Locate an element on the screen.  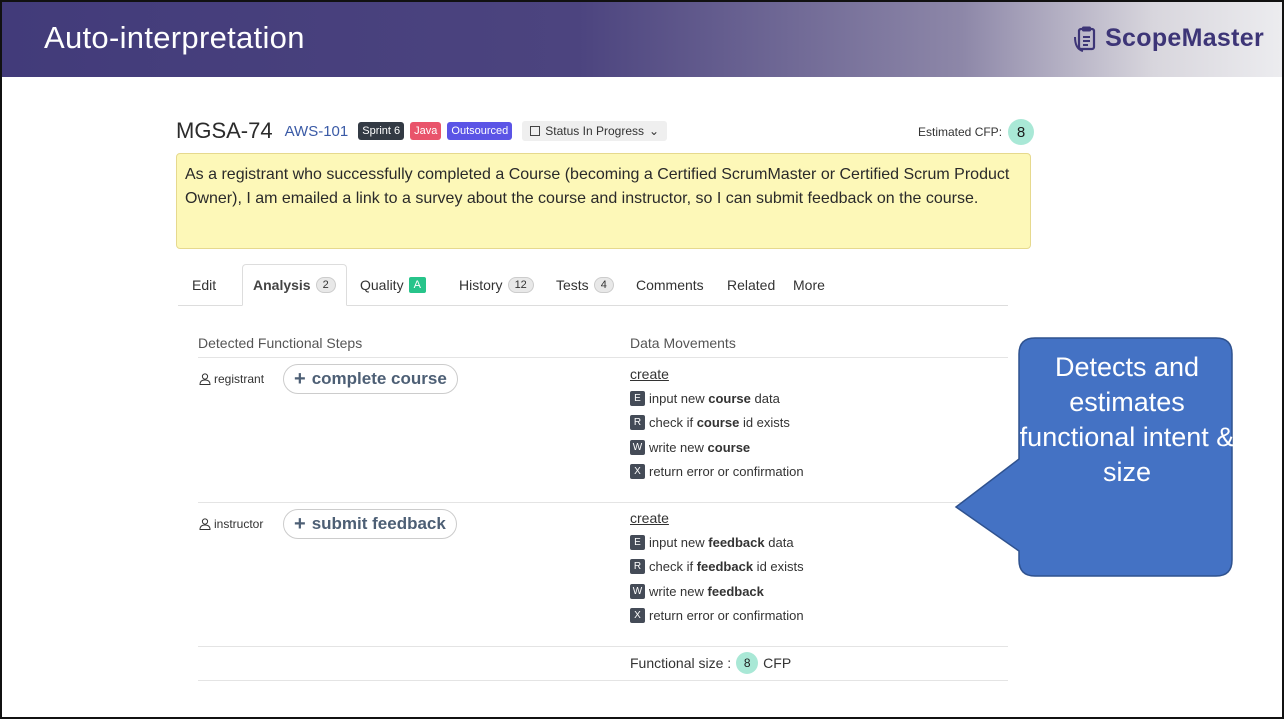
estimated-cfp: Estimated CFP: 8 is located at coordinates (976, 132).